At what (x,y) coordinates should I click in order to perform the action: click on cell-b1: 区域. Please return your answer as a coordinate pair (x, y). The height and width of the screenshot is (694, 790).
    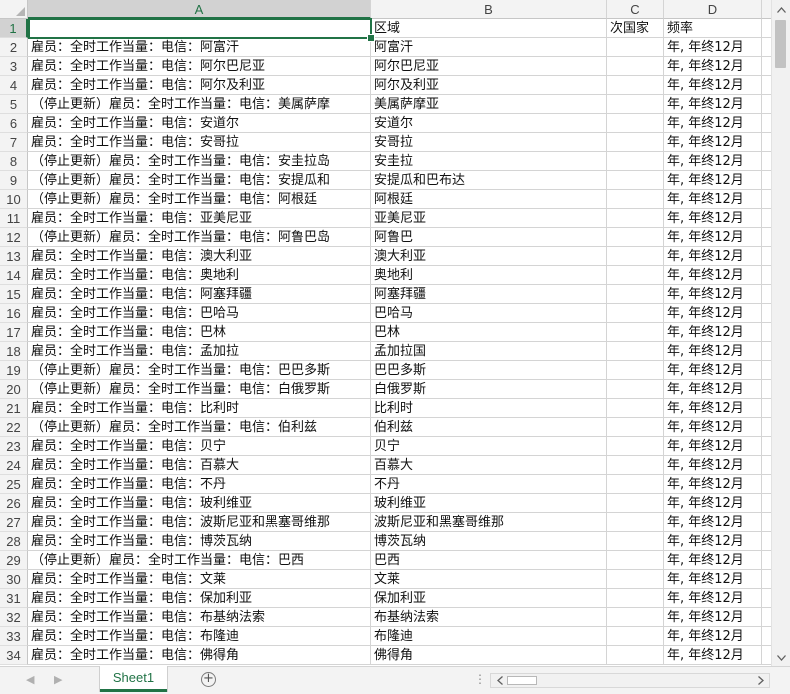
    Looking at the image, I should click on (489, 28).